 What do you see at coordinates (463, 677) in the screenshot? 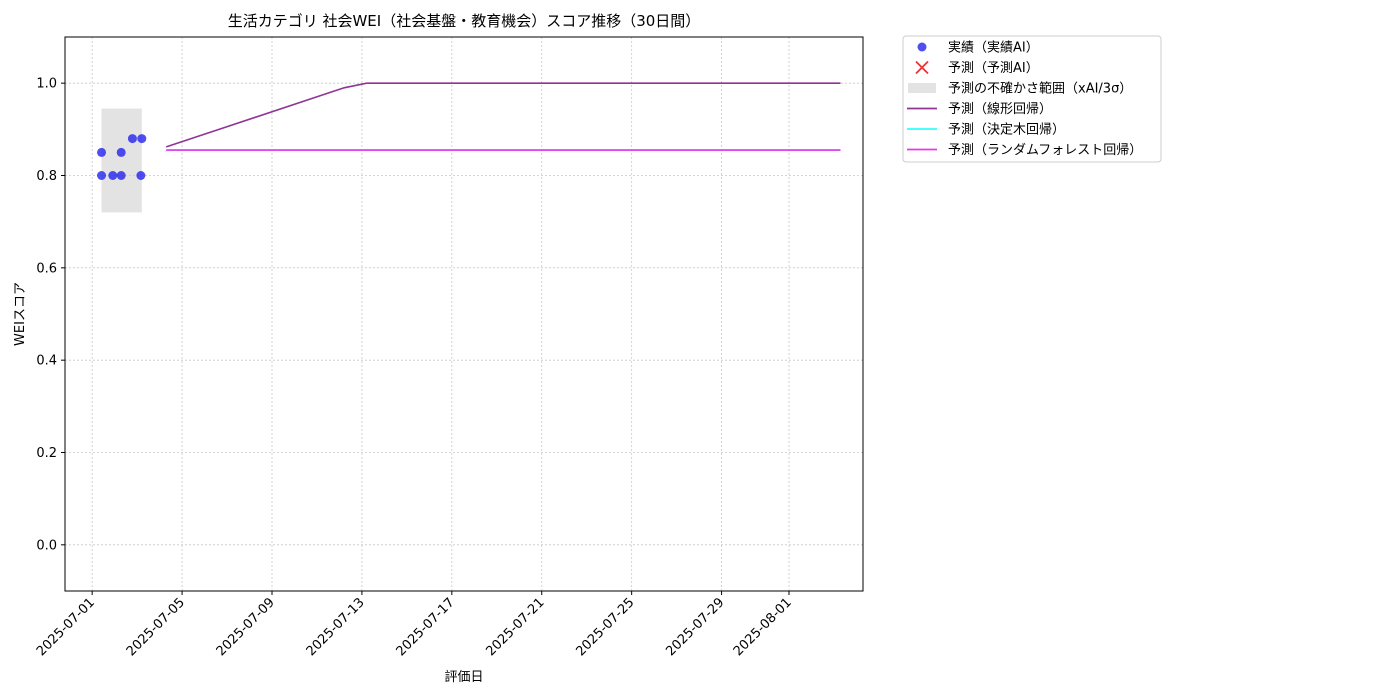
I see `x-axis-label: 評価日` at bounding box center [463, 677].